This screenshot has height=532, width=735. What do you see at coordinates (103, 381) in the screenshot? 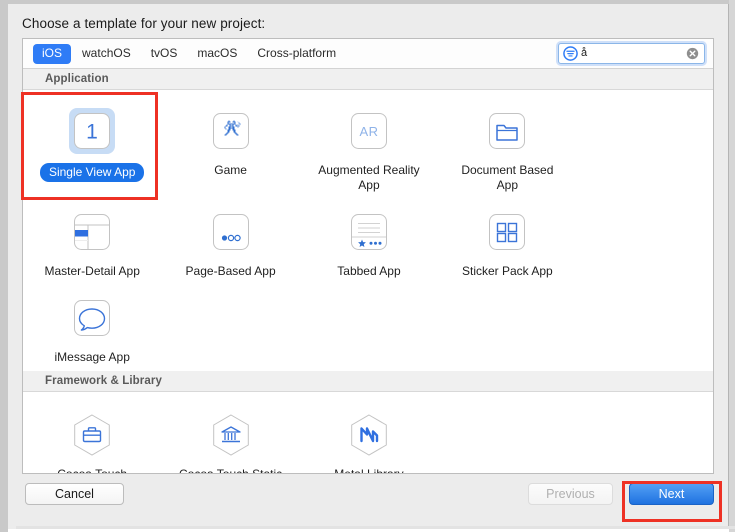
I see `section-header-label: Framework & Library` at bounding box center [103, 381].